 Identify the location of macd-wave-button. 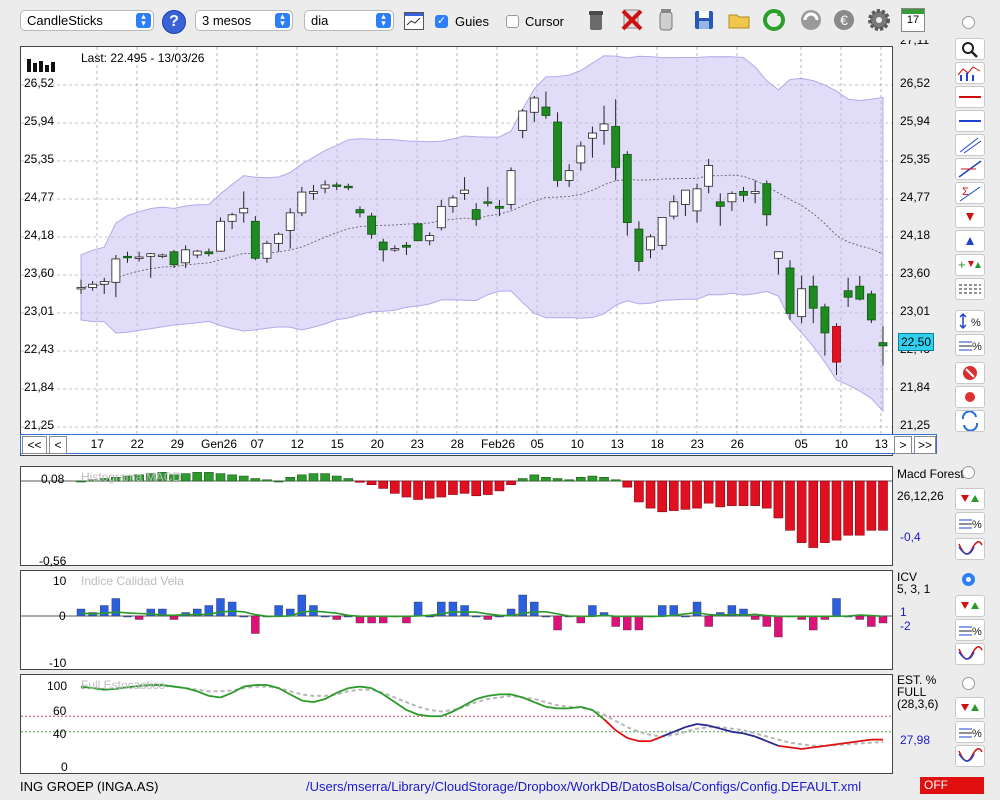
(970, 549).